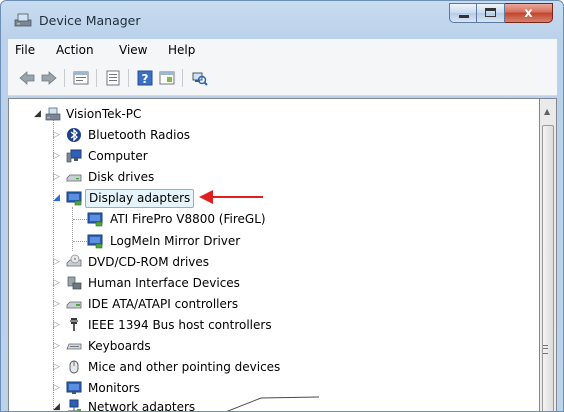 This screenshot has height=412, width=564. I want to click on arrow-head, so click(206, 197).